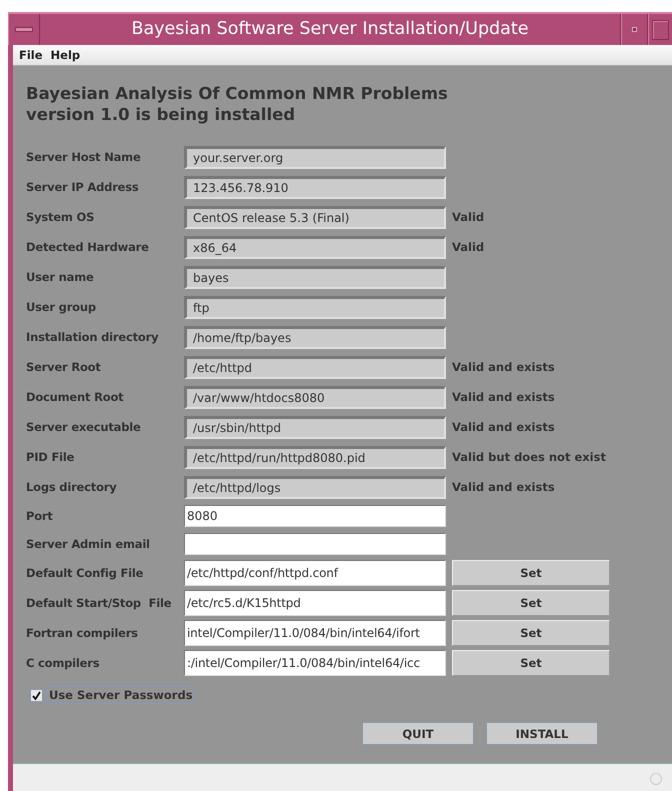  What do you see at coordinates (88, 544) in the screenshot?
I see `field-label: Server Admin email` at bounding box center [88, 544].